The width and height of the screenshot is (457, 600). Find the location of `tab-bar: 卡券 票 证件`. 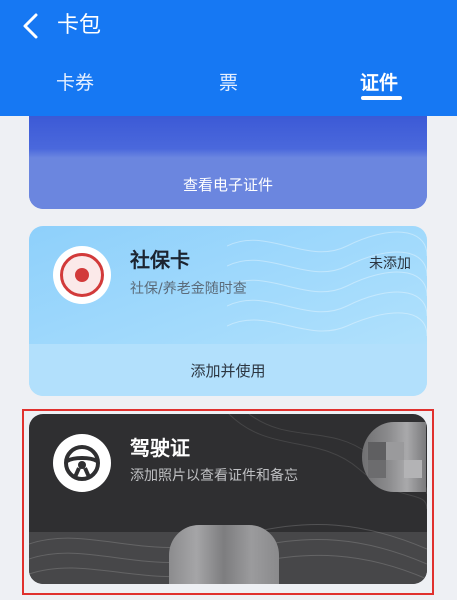

tab-bar: 卡券 票 证件 is located at coordinates (228, 88).